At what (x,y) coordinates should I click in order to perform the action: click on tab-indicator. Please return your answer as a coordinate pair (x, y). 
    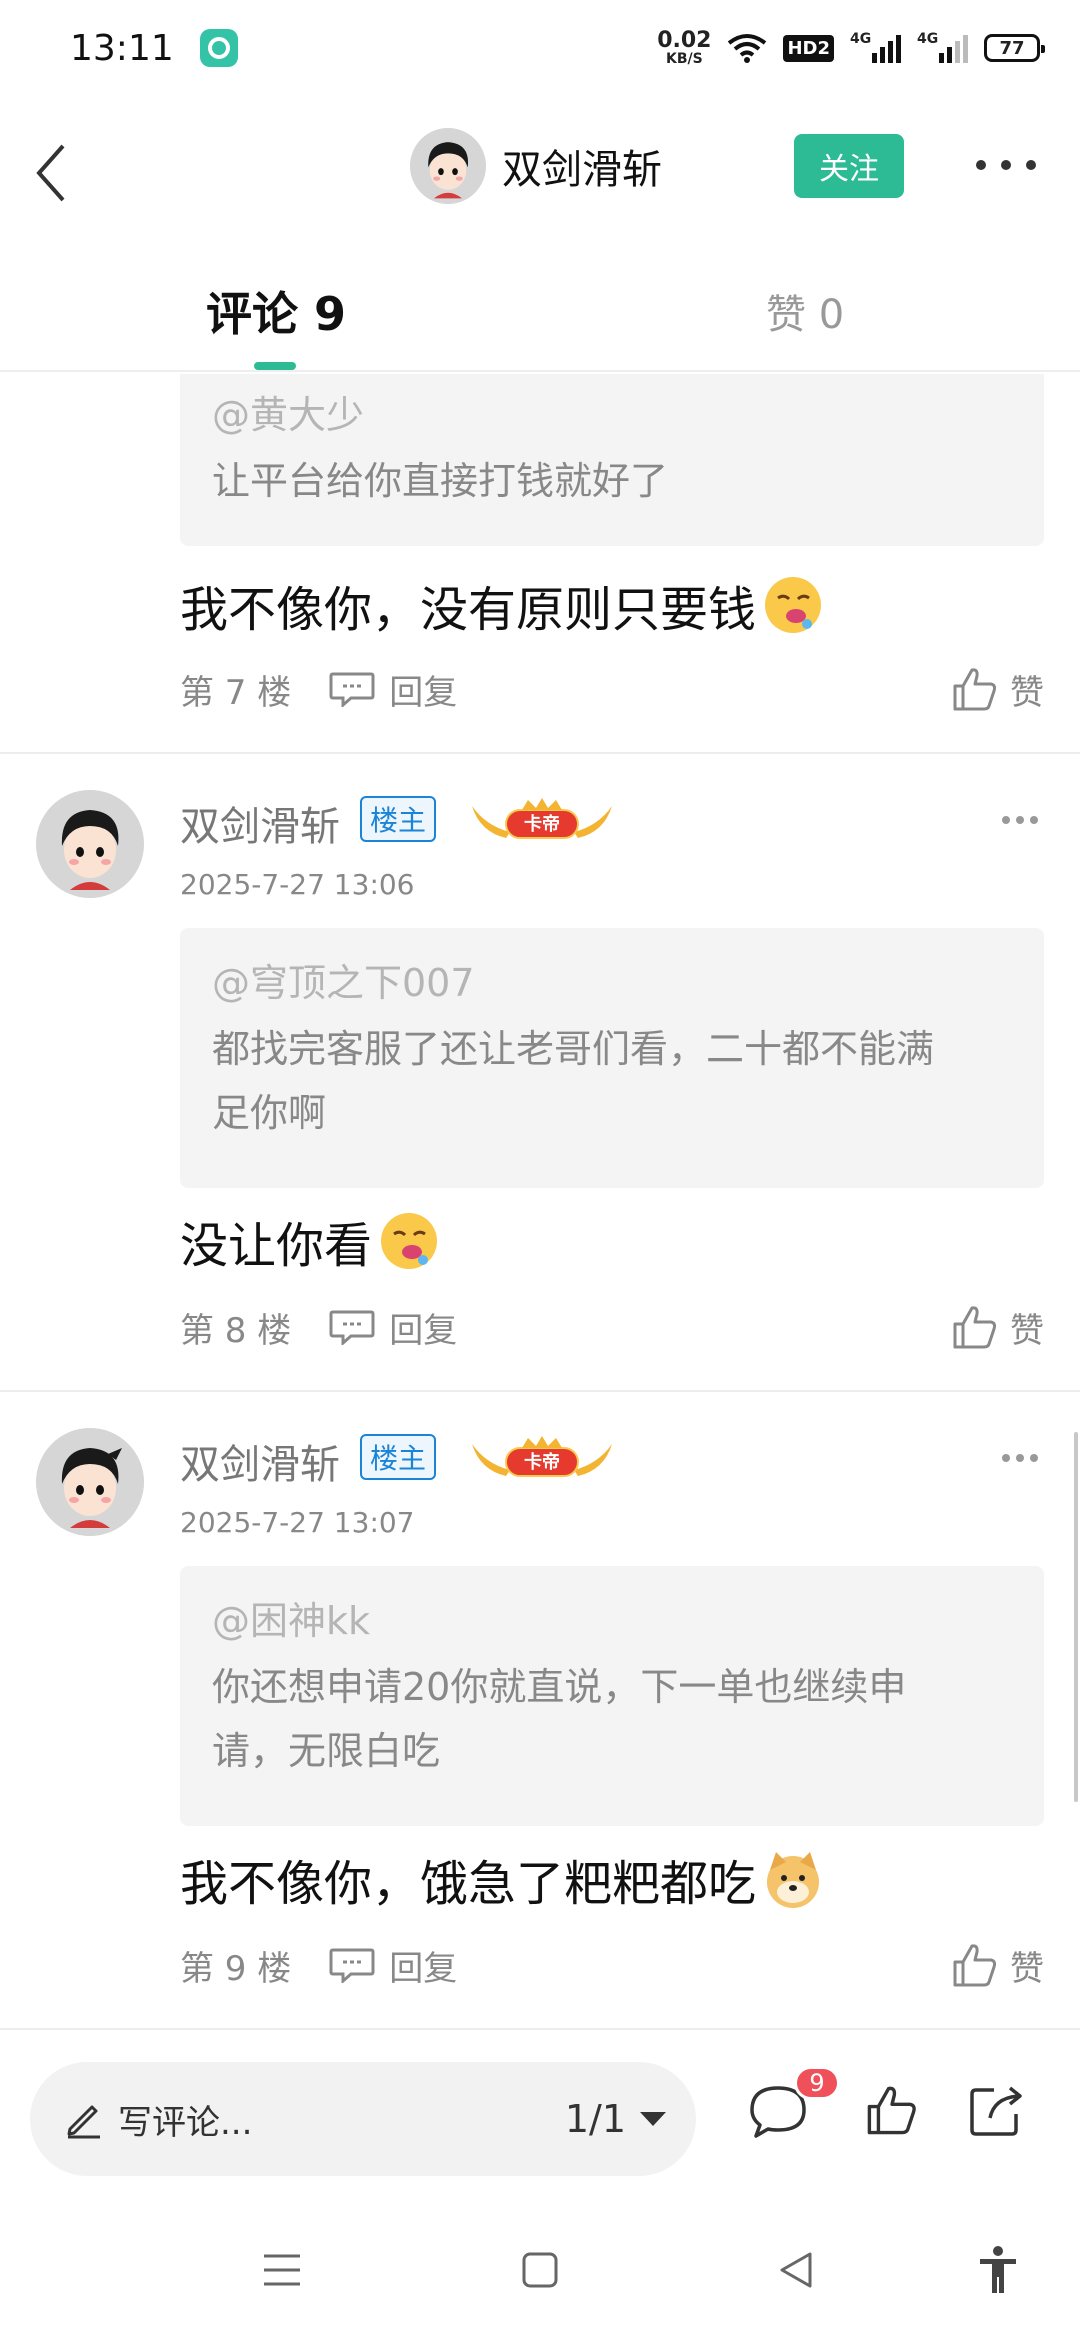
    Looking at the image, I should click on (275, 366).